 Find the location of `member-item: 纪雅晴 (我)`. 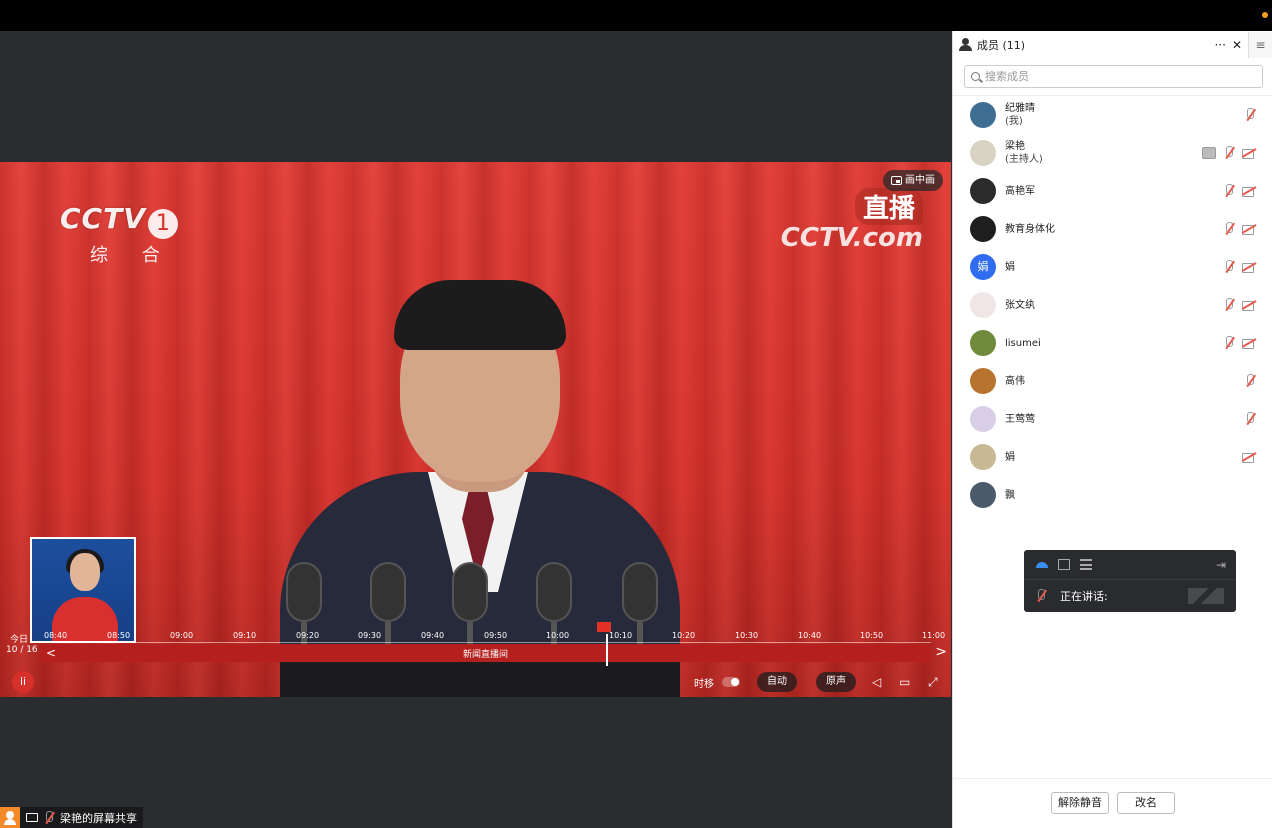

member-item: 纪雅晴 (我) is located at coordinates (1112, 115).